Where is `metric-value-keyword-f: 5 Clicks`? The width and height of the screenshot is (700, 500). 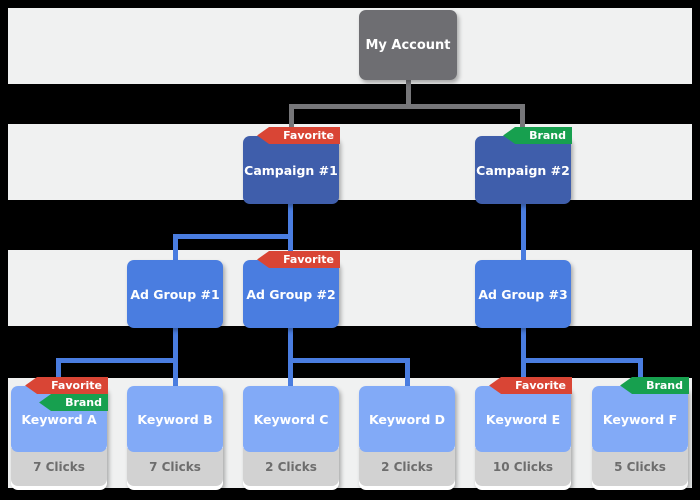
metric-value-keyword-f: 5 Clicks is located at coordinates (640, 467).